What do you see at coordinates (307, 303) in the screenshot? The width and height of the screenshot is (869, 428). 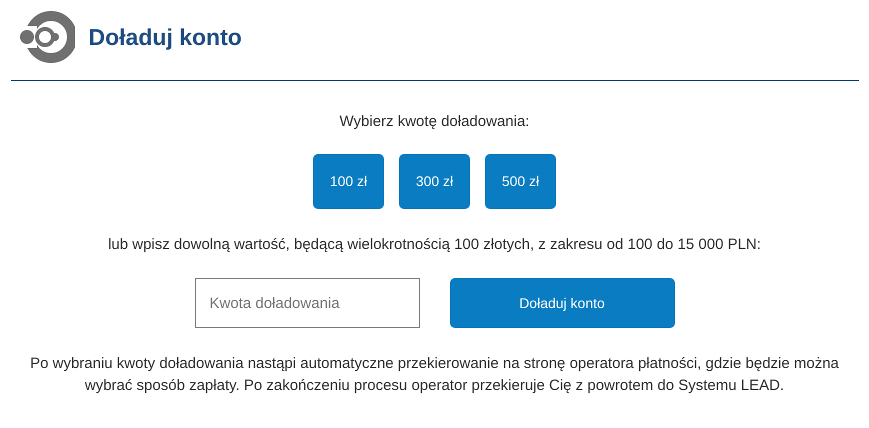 I see `amount-input: Kwota doładowania` at bounding box center [307, 303].